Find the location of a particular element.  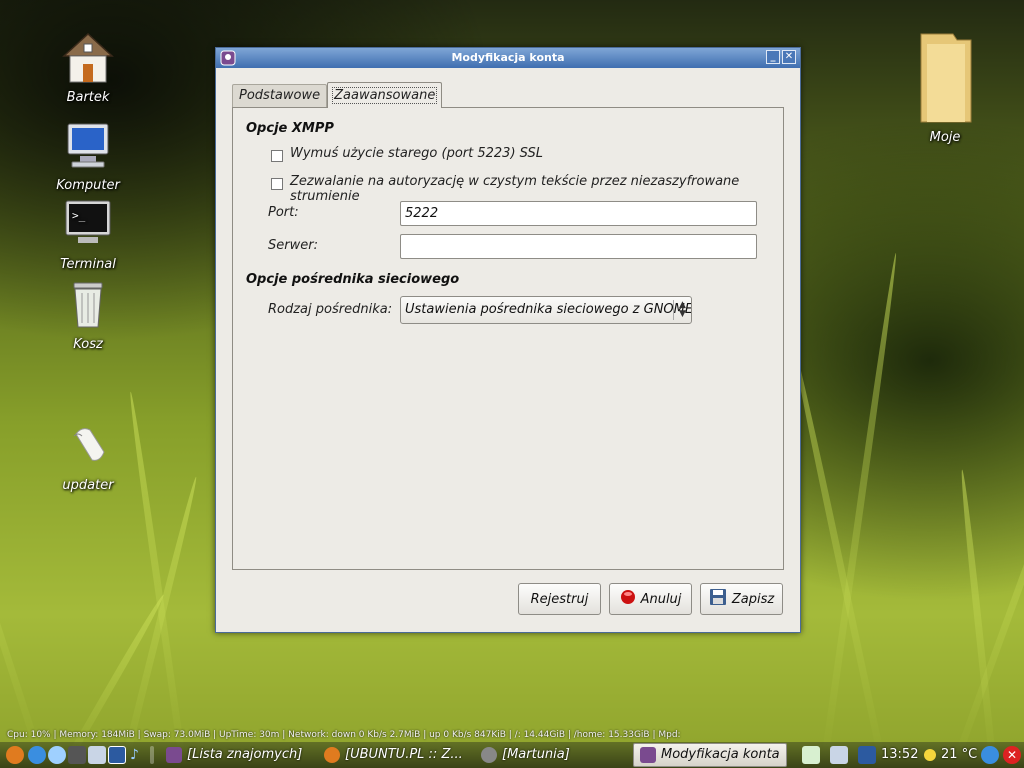

close-circle-icon is located at coordinates (489, 755).